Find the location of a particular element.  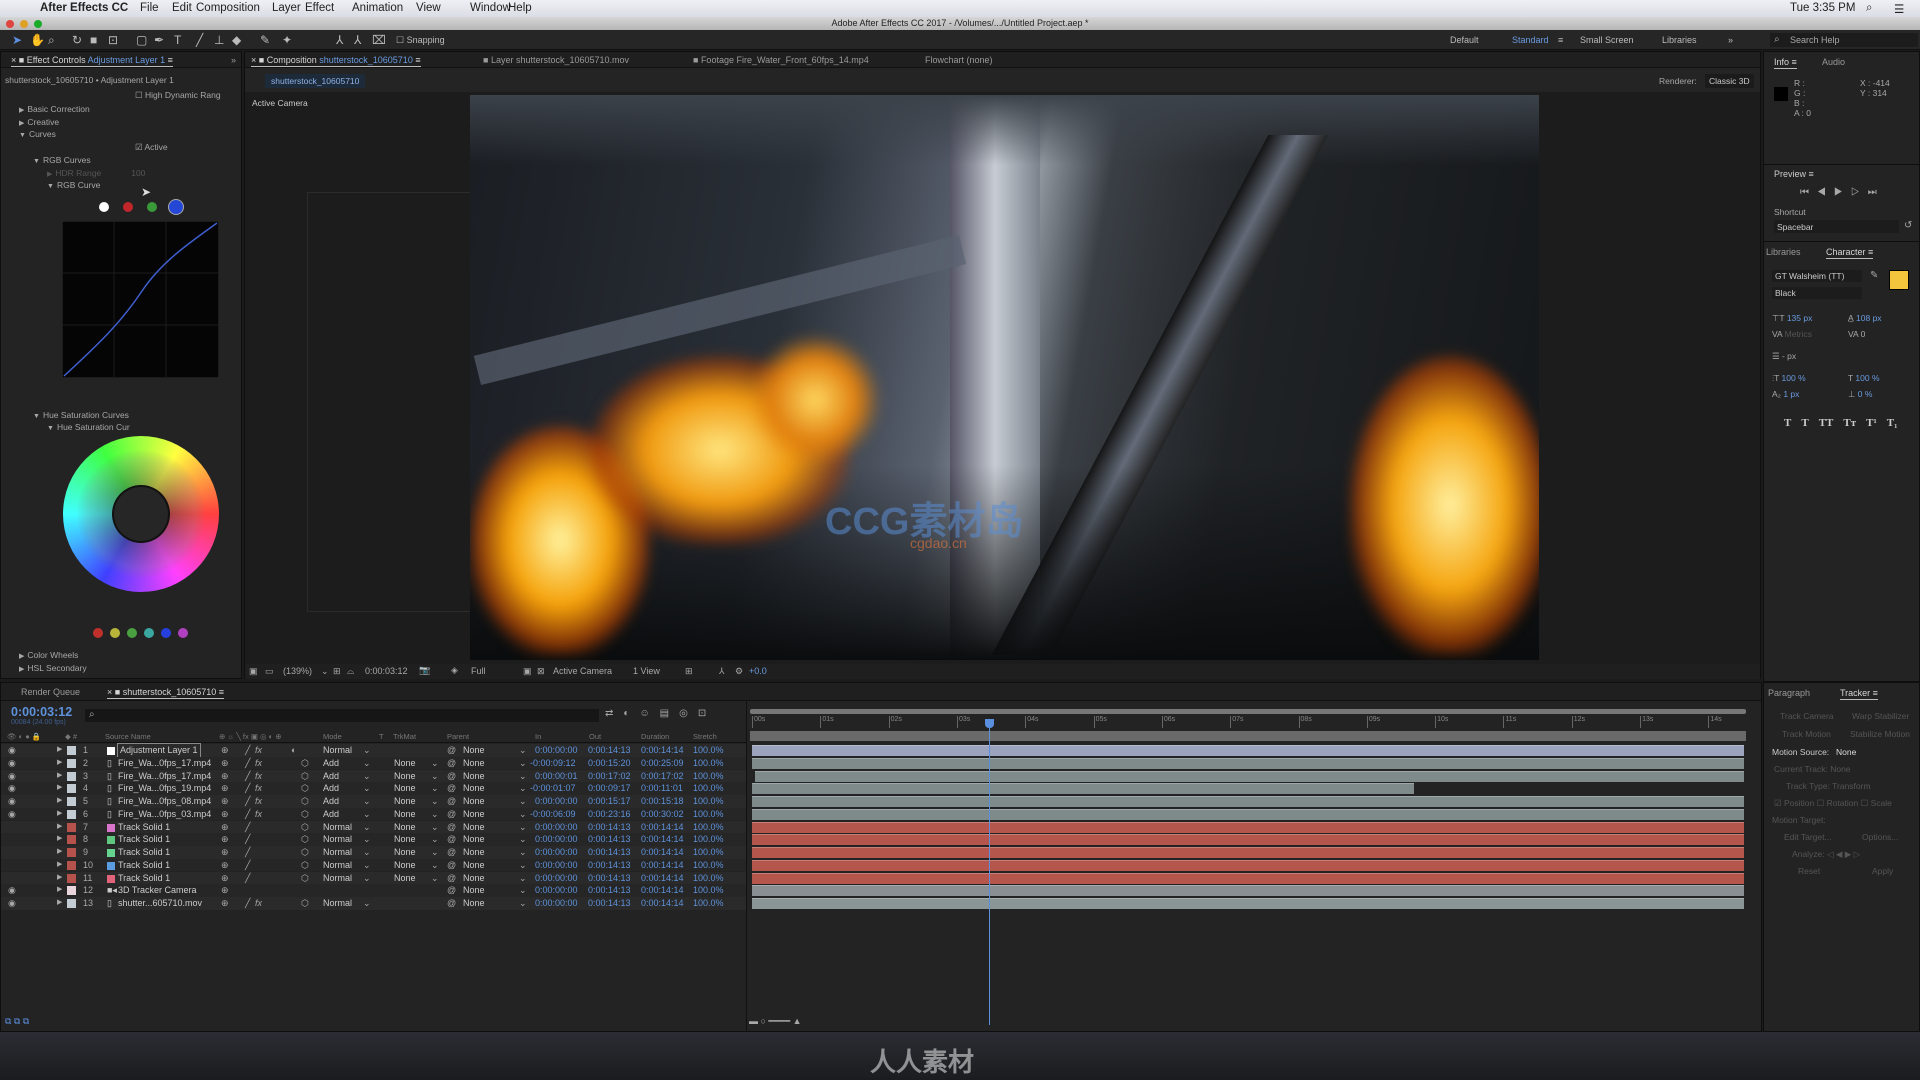

menu-file: File is located at coordinates (149, 8).